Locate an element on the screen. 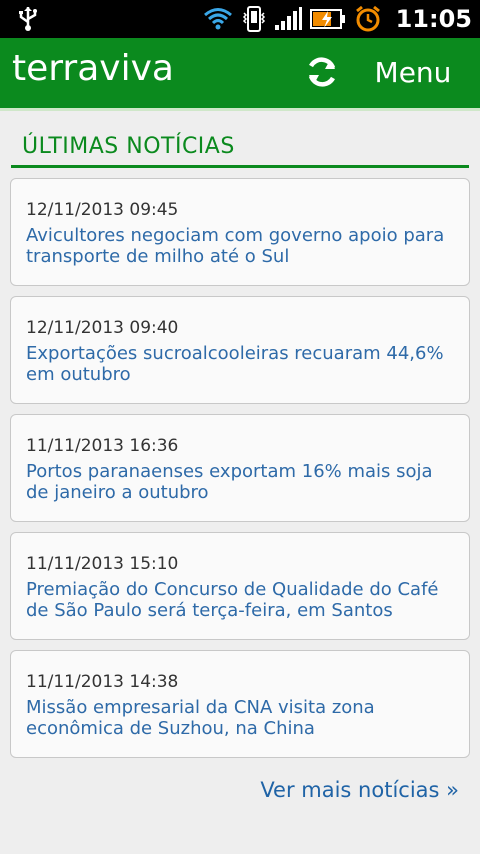  battery-charging-icon is located at coordinates (327, 19).